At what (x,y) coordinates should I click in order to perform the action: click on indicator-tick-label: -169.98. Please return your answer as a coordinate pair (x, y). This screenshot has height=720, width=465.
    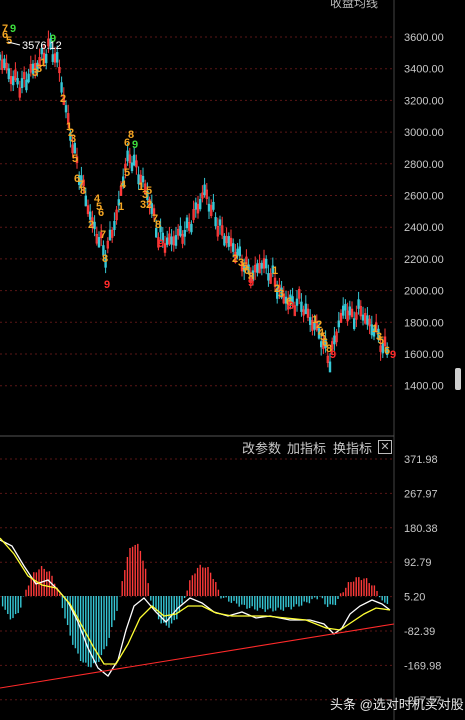
    Looking at the image, I should click on (422, 666).